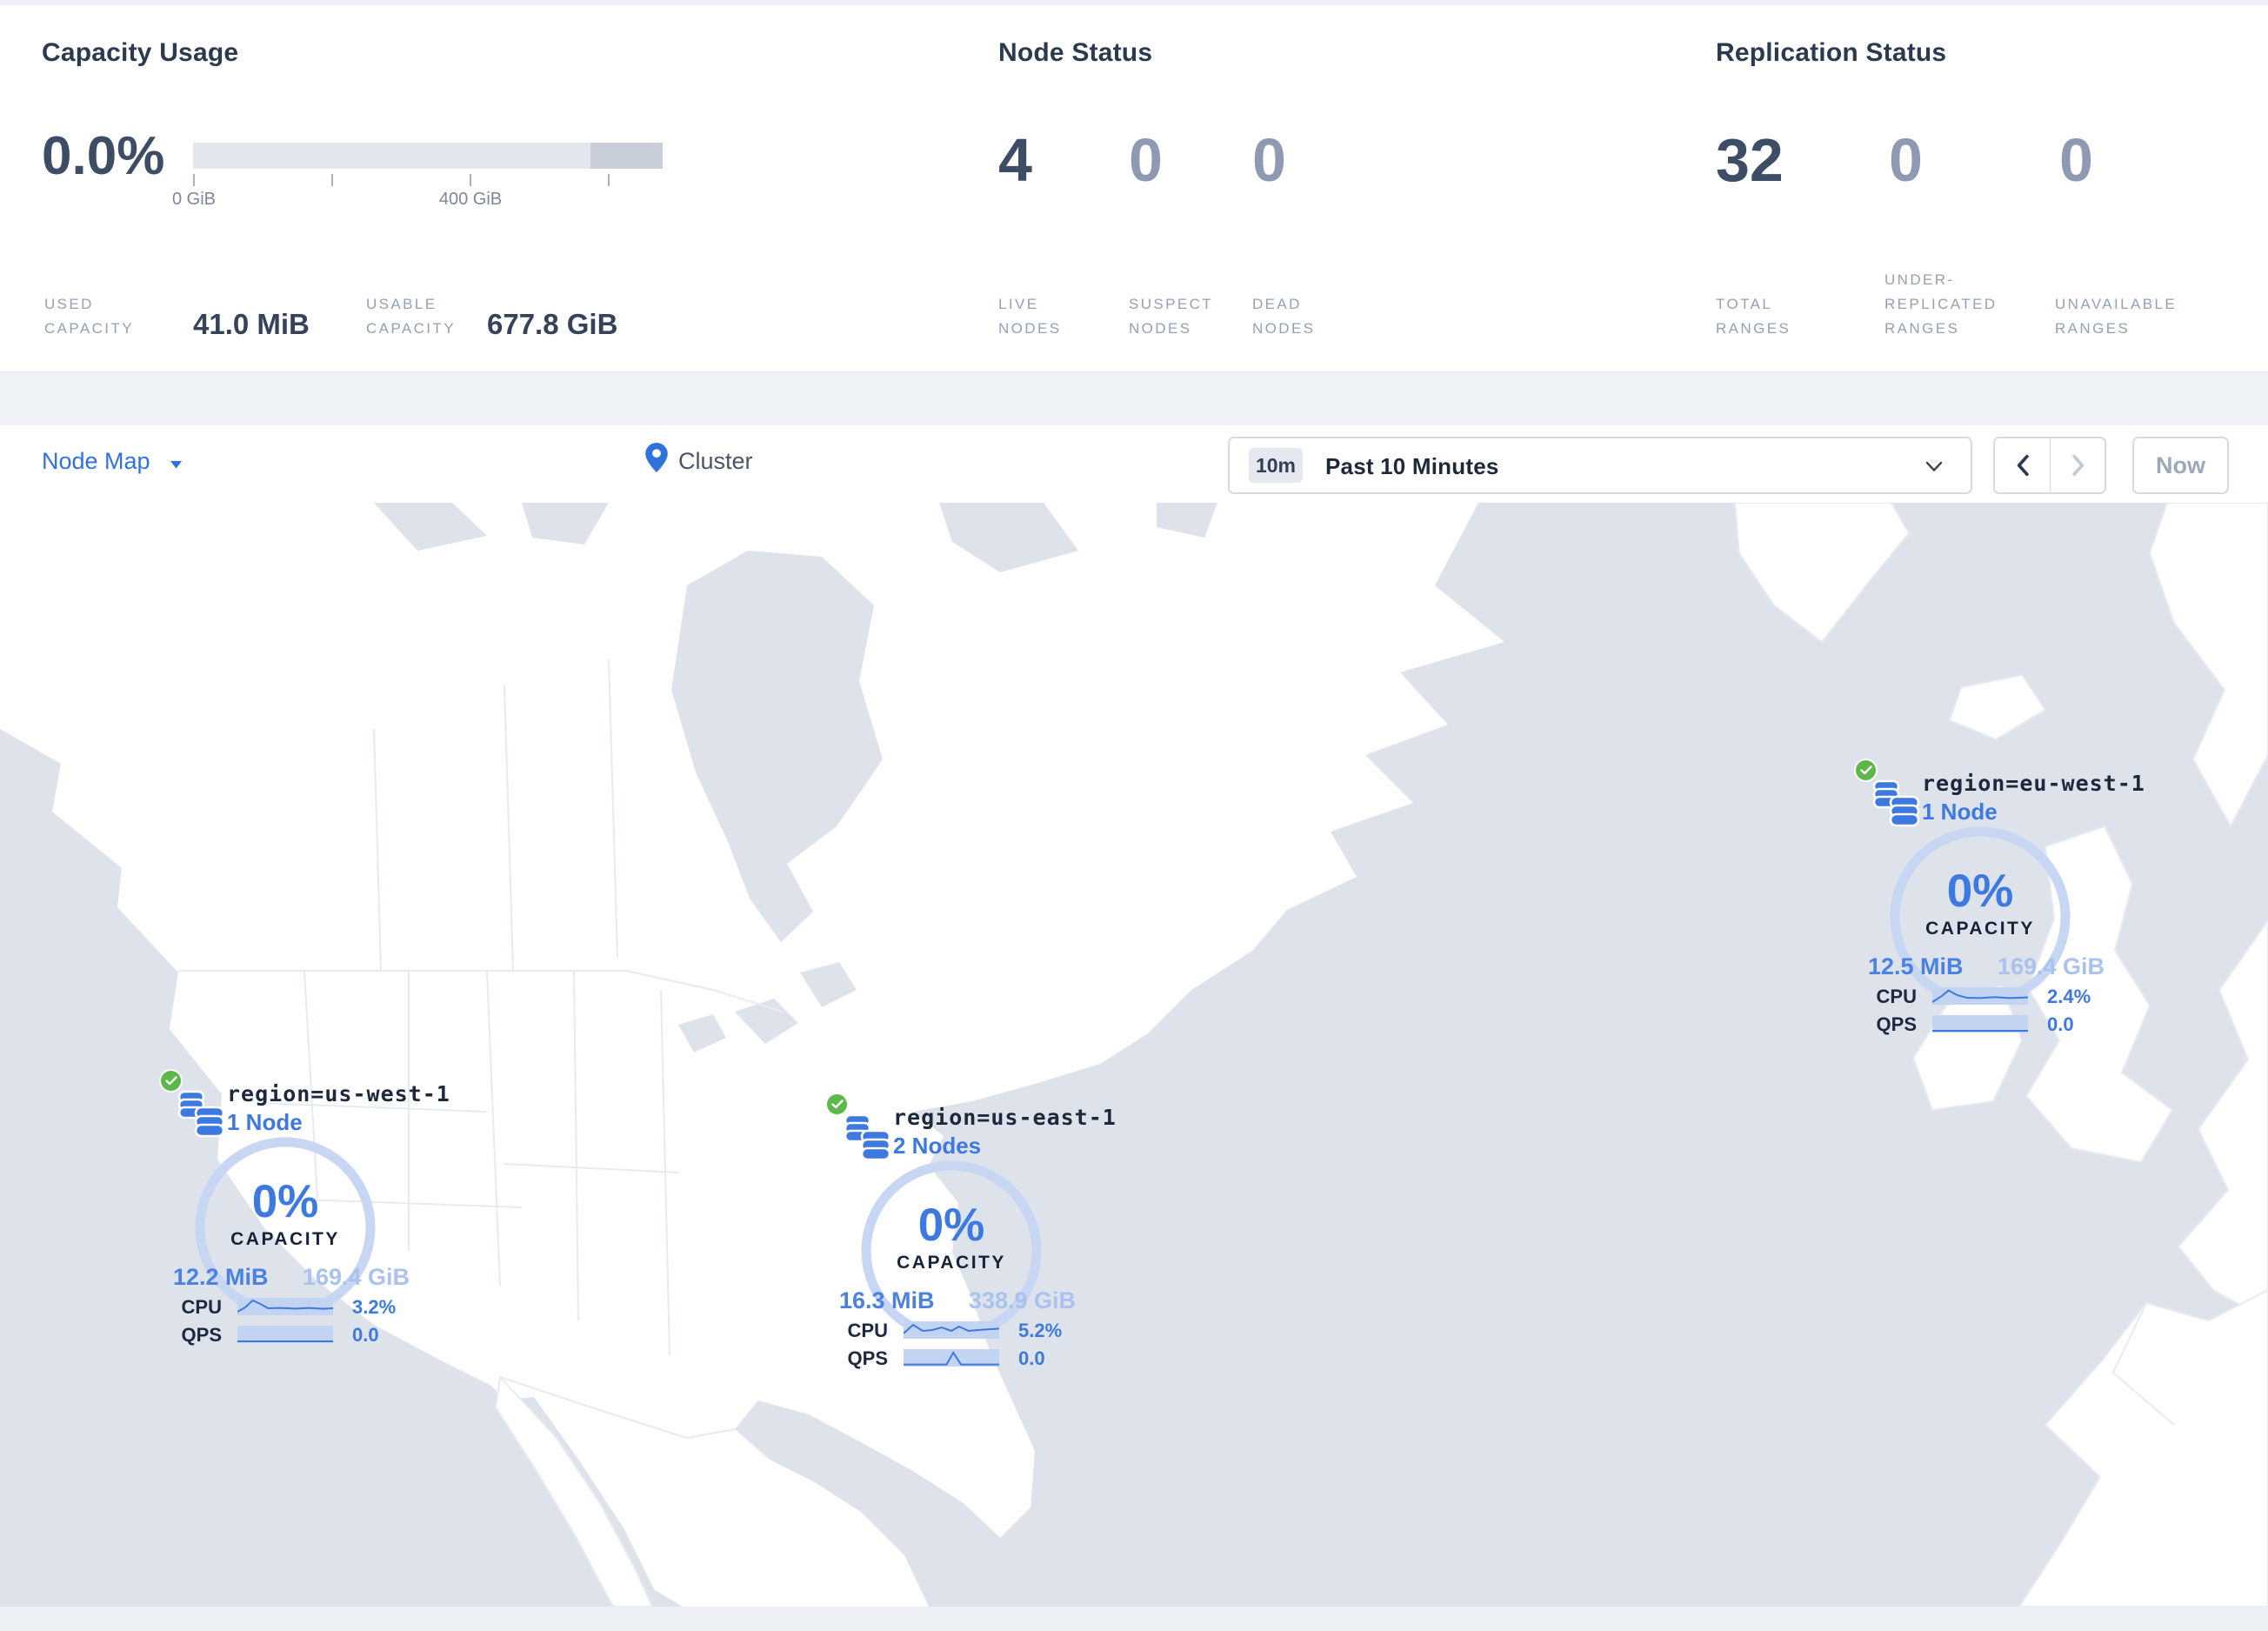 The image size is (2268, 1631). What do you see at coordinates (1412, 466) in the screenshot?
I see `time-range-label: Past 10 Minutes` at bounding box center [1412, 466].